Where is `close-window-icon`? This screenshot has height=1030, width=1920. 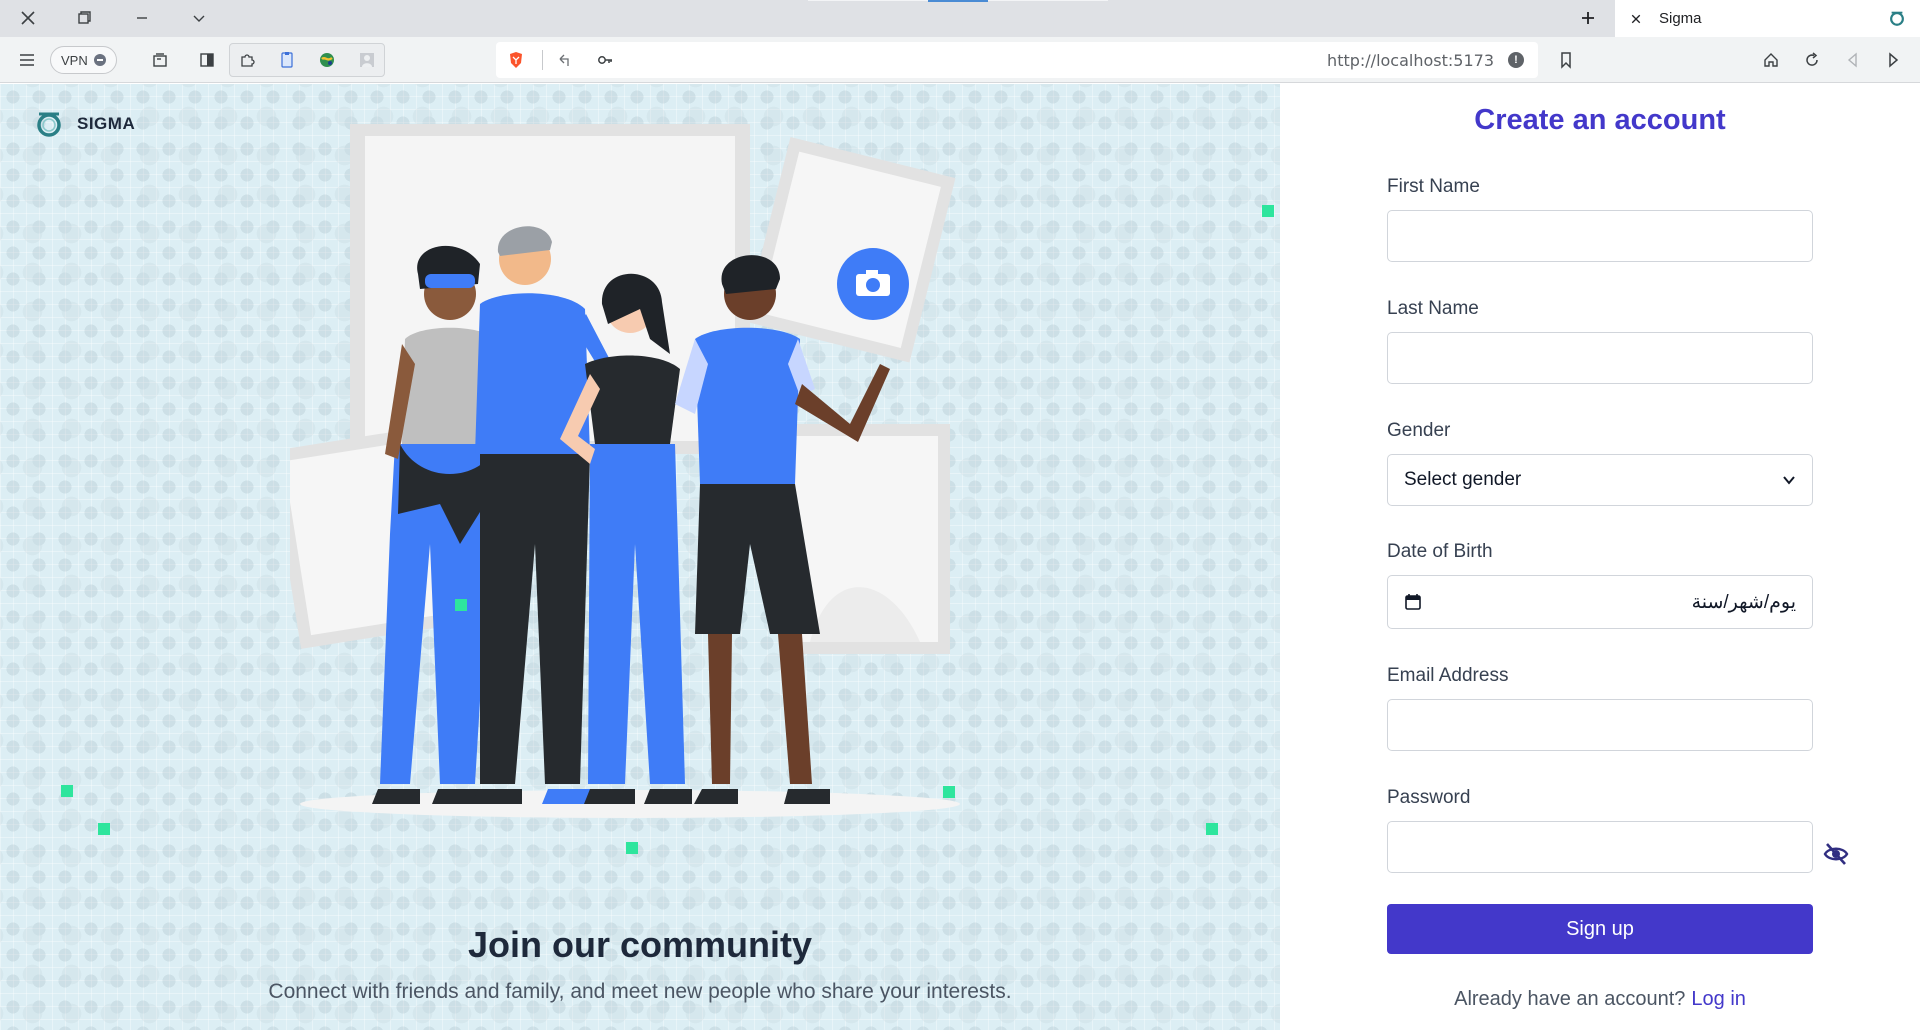
close-window-icon is located at coordinates (28, 18).